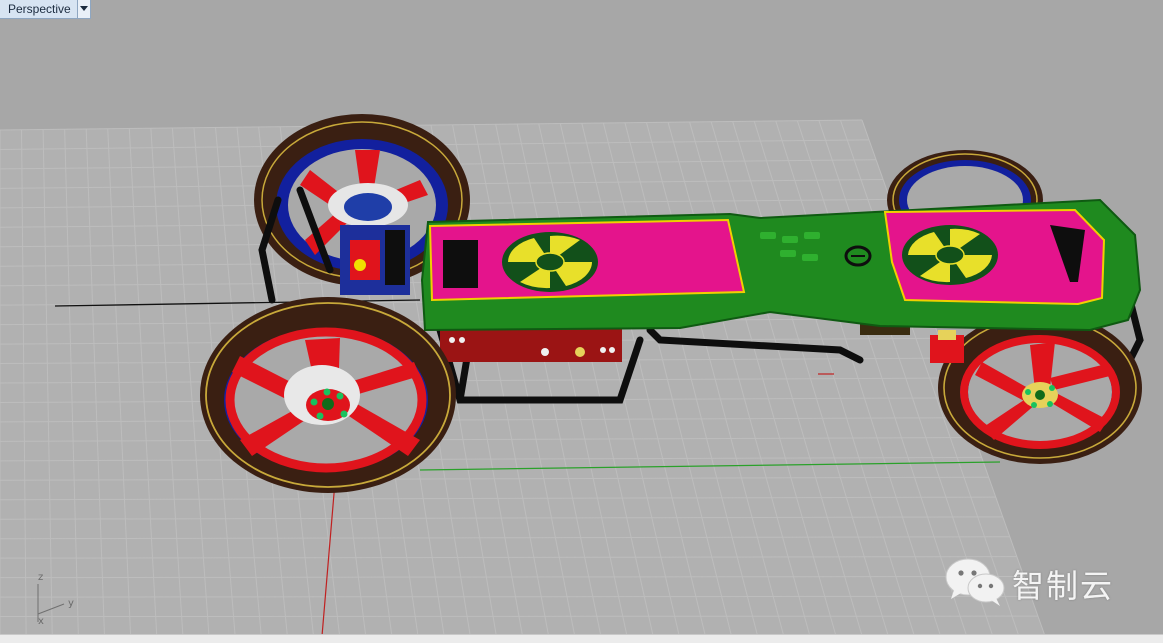 The width and height of the screenshot is (1163, 643). What do you see at coordinates (1040, 388) in the screenshot?
I see `wheel-front-right` at bounding box center [1040, 388].